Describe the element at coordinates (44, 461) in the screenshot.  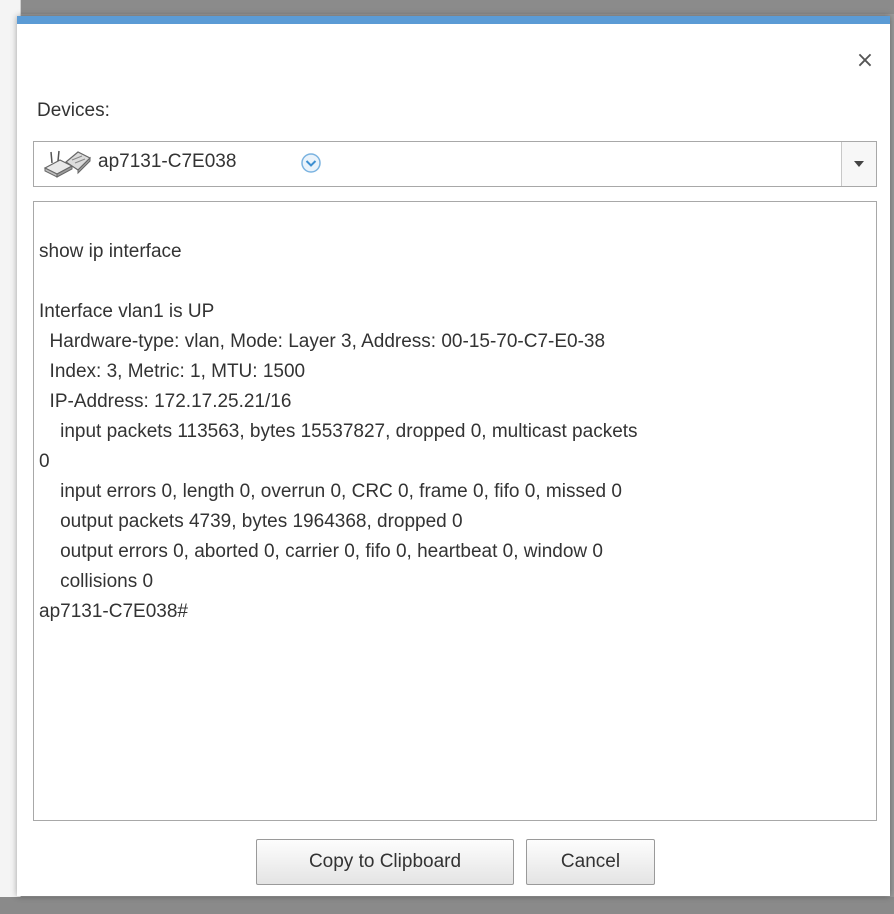
I see `output-line: 0` at that location.